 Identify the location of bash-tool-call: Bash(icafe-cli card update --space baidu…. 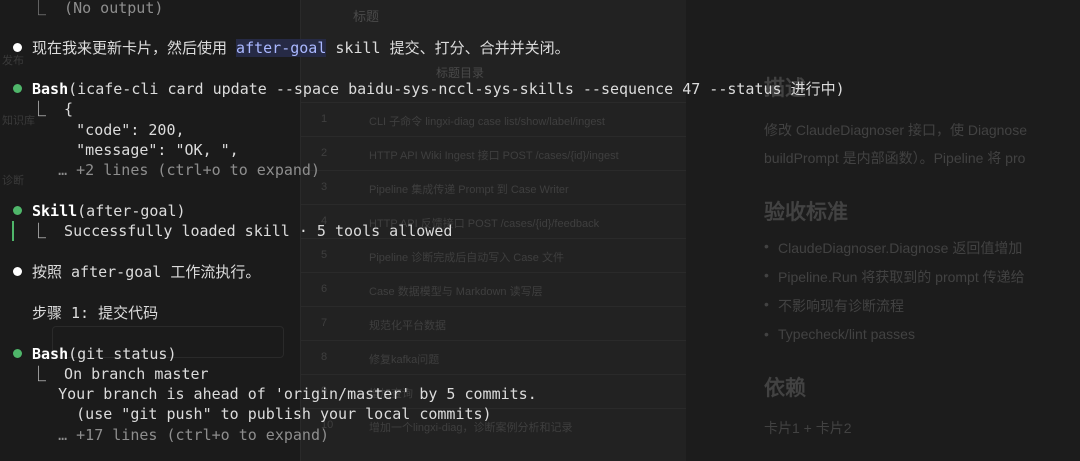
(422, 89).